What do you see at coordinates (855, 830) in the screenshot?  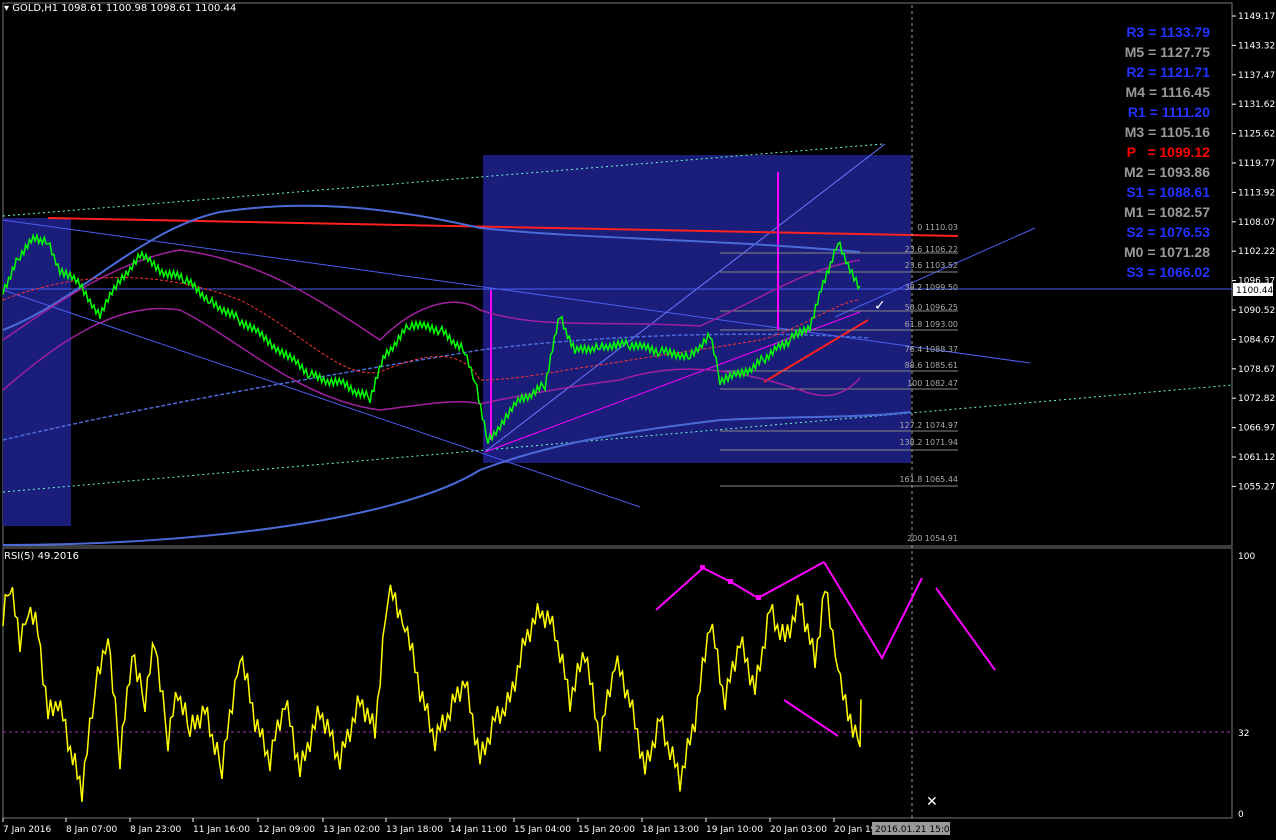 I see `time-tick-label: 20 Jan 19` at bounding box center [855, 830].